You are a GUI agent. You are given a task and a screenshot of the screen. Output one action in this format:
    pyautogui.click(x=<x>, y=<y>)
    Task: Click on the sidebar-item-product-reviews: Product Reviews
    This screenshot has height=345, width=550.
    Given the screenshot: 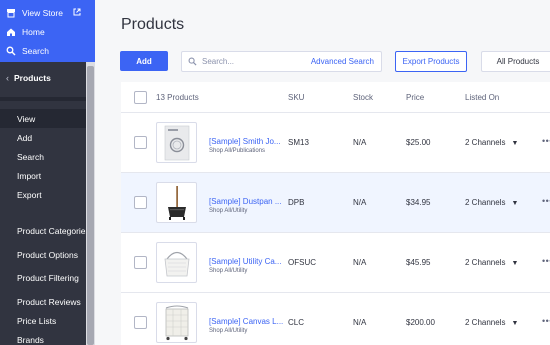 What is the action you would take?
    pyautogui.click(x=47, y=301)
    